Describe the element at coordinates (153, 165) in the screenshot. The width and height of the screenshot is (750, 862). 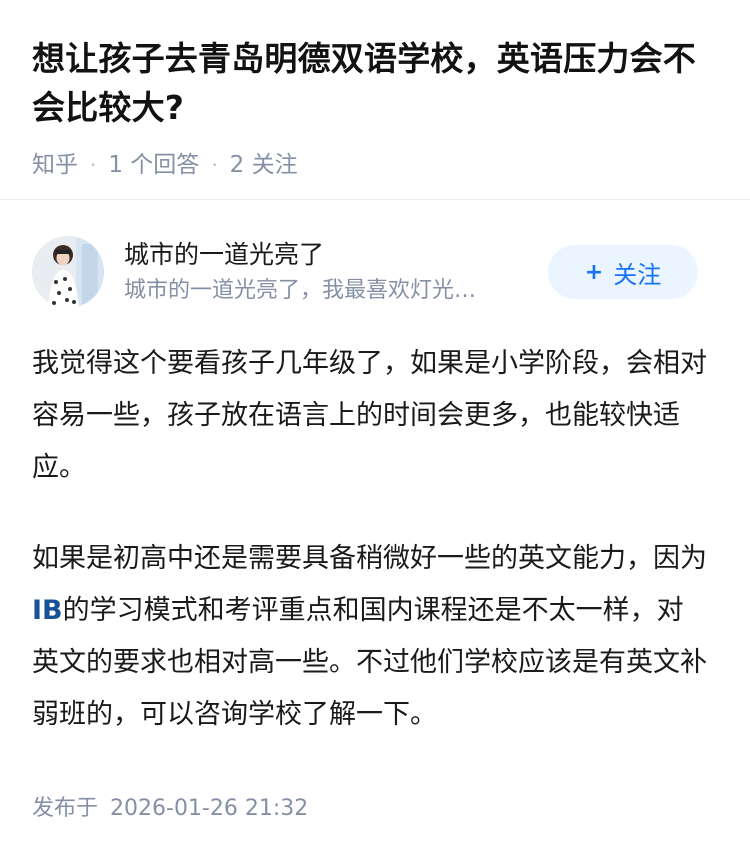
I see `answers-count: 1 个回答` at that location.